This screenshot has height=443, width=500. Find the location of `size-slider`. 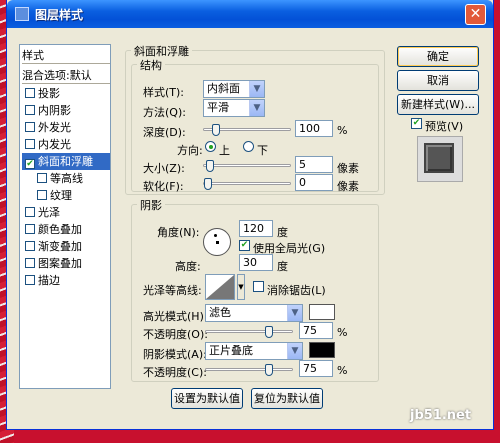

size-slider is located at coordinates (247, 166).